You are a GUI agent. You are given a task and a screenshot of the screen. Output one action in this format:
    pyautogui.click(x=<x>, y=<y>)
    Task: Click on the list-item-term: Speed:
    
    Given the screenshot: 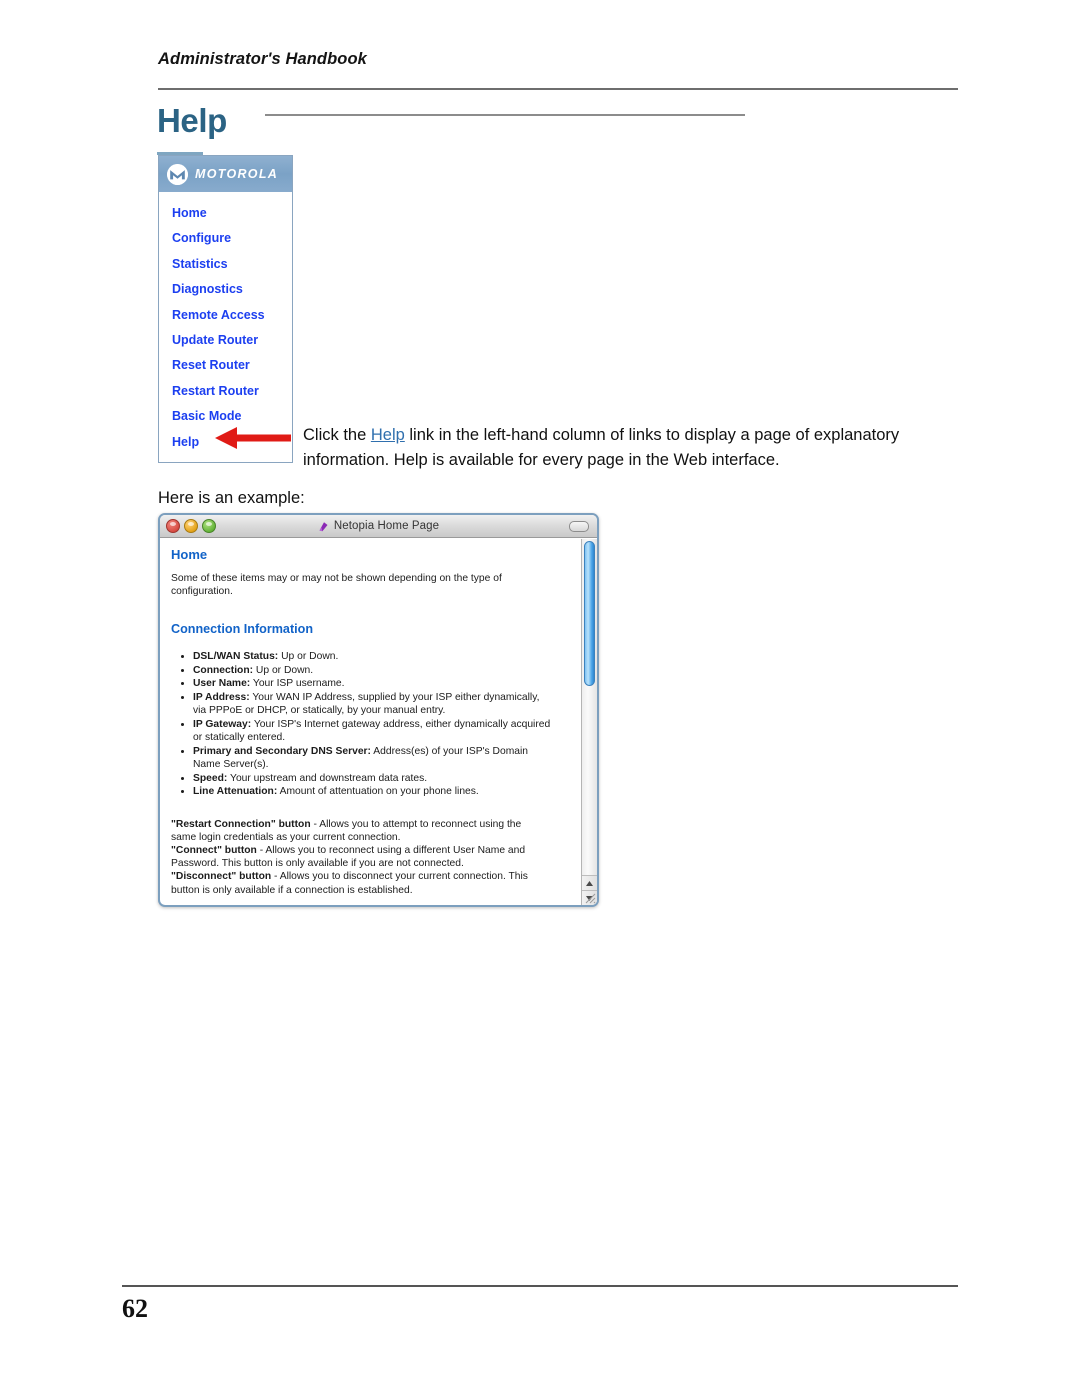 What is the action you would take?
    pyautogui.click(x=210, y=778)
    